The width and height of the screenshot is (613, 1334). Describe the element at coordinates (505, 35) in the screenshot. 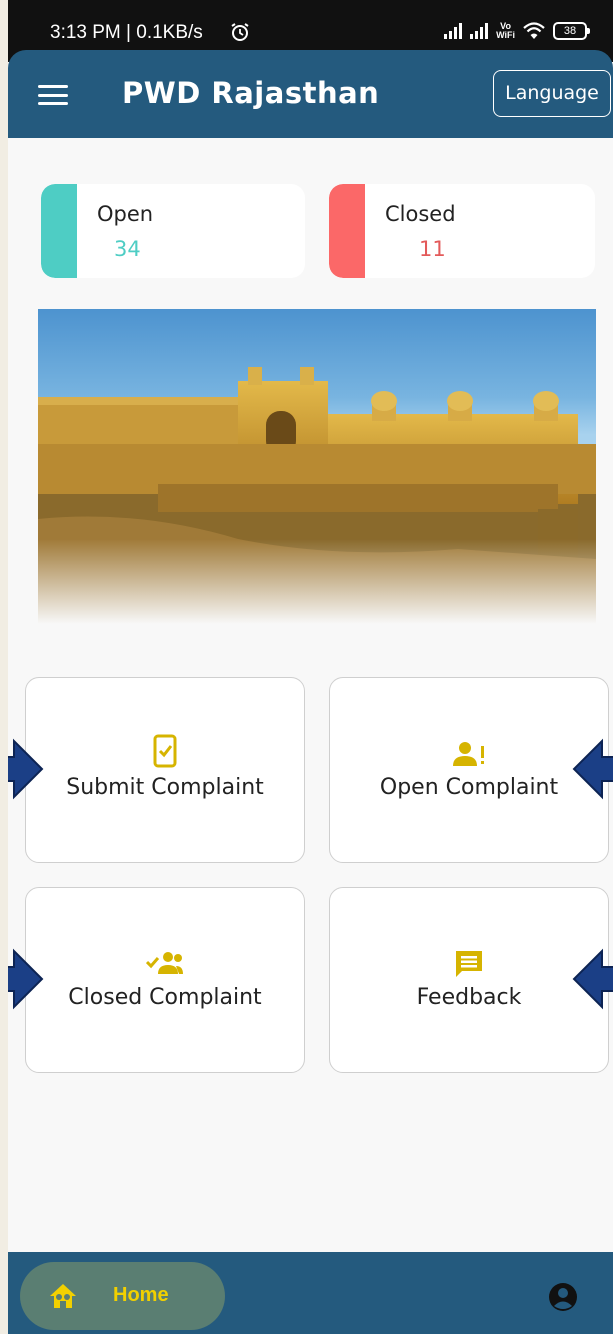

I see `vowifi-bottom: WiFi` at that location.